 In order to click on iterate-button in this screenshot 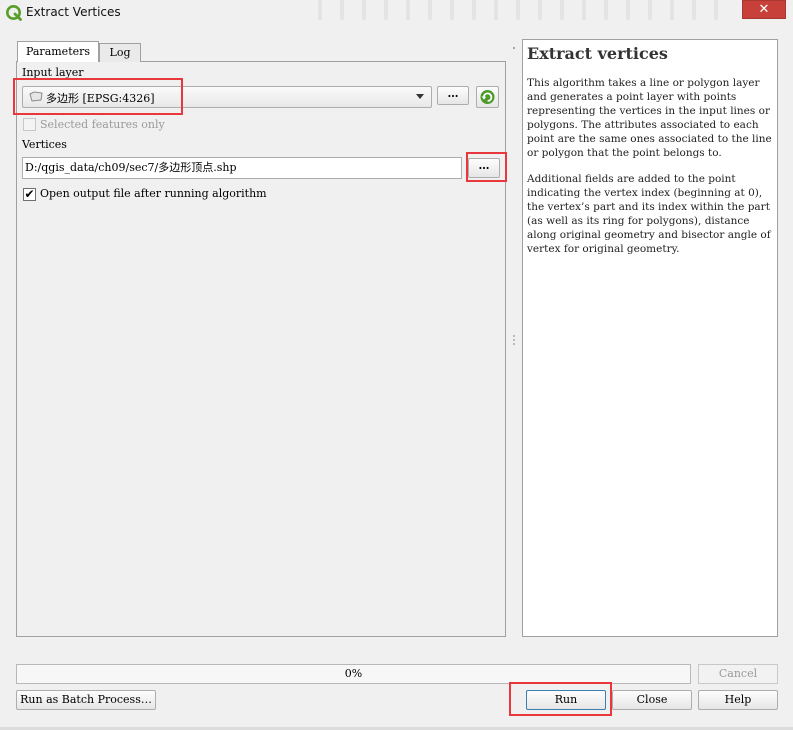, I will do `click(487, 97)`.